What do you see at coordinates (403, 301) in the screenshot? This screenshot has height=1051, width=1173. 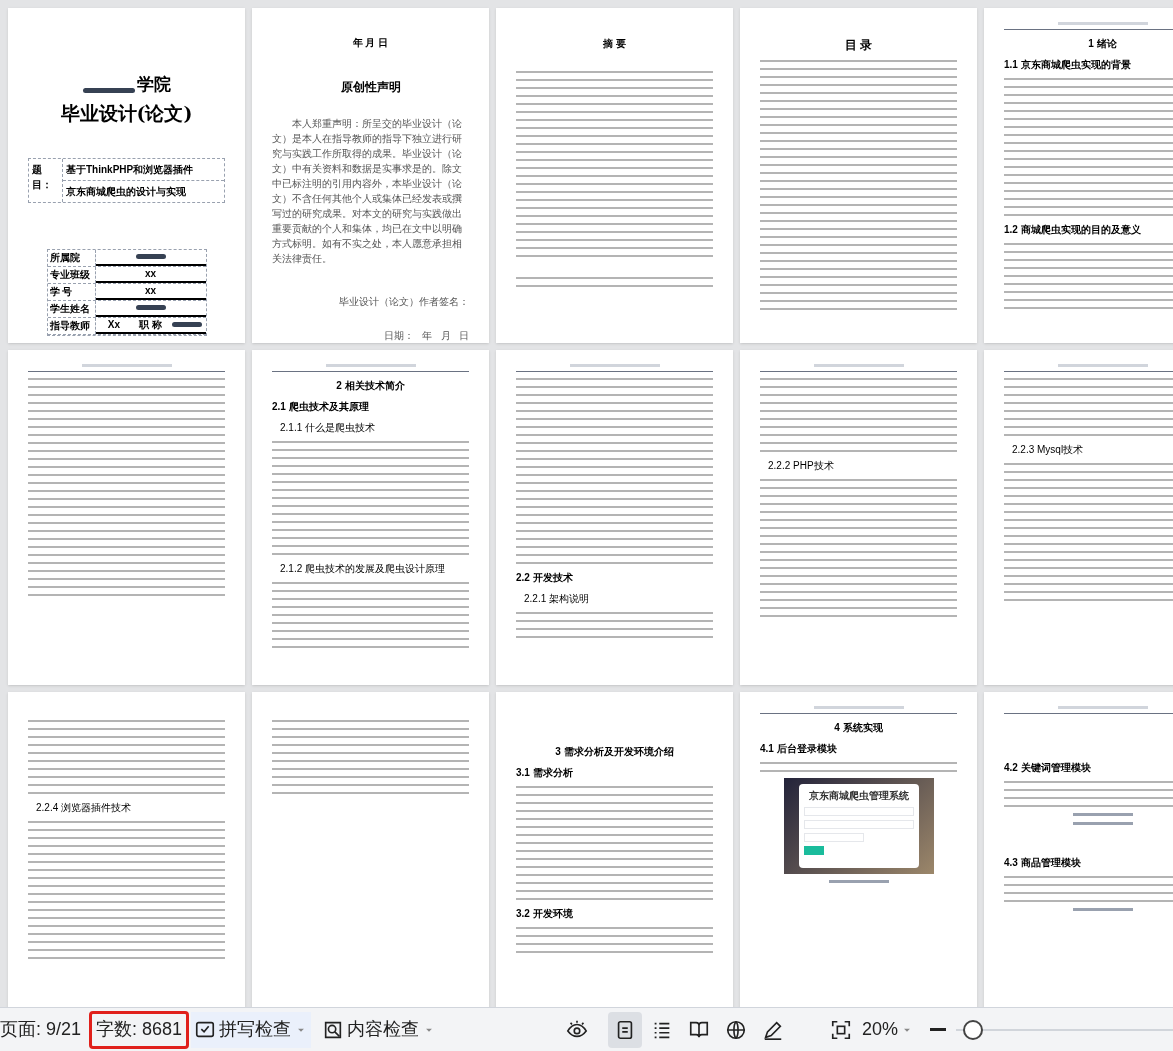 I see `signature-line: 毕业设计（论文）作者签名：` at bounding box center [403, 301].